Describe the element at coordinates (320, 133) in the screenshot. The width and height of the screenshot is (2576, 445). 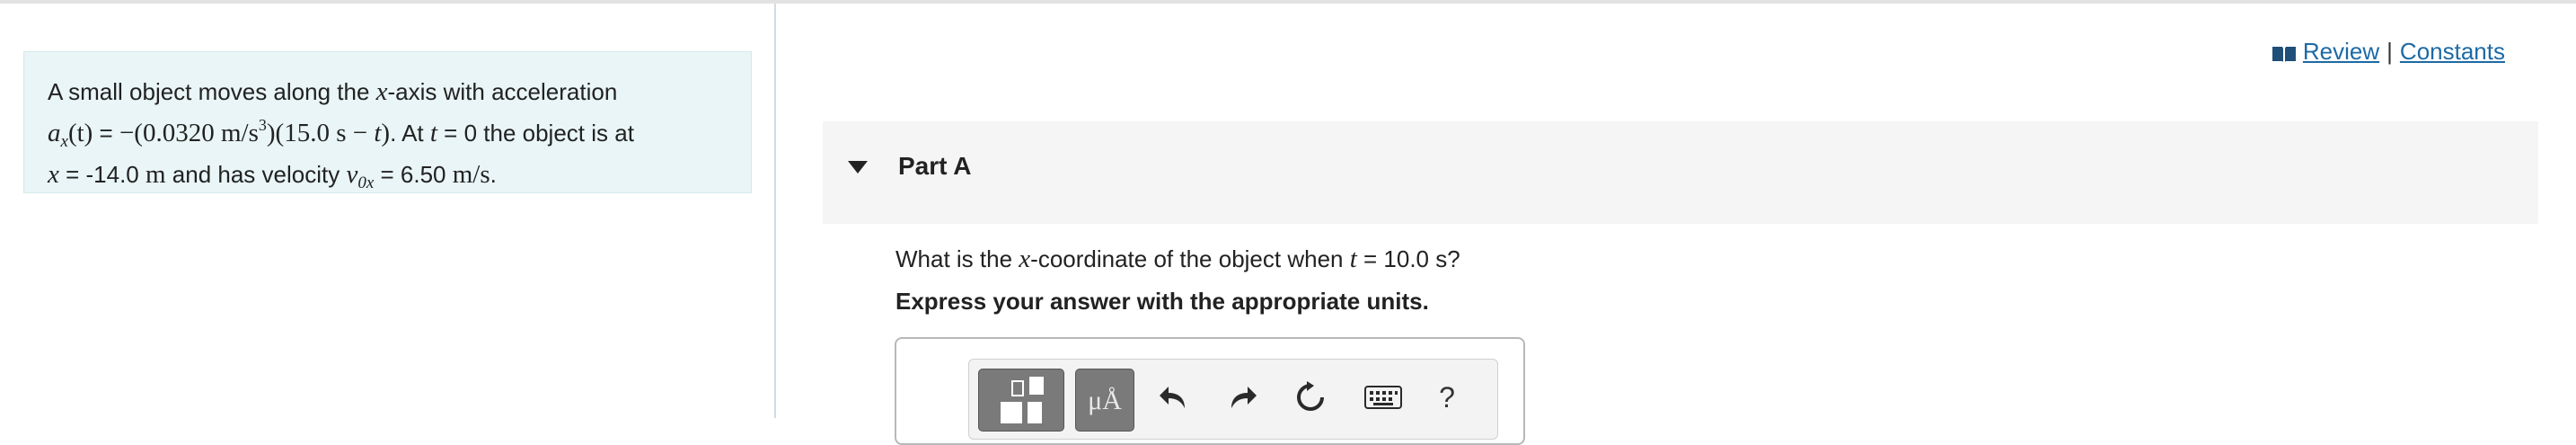
I see `math-factor: )(15.0 s −` at that location.